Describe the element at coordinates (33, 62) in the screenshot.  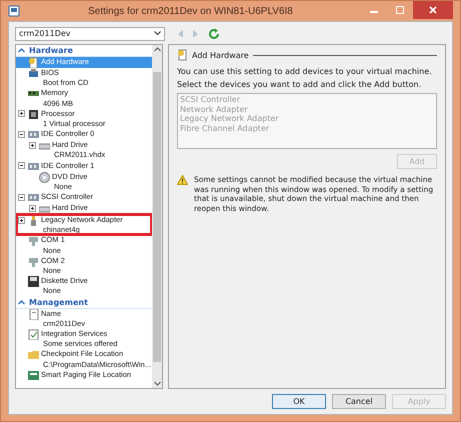
I see `add-device-icon` at that location.